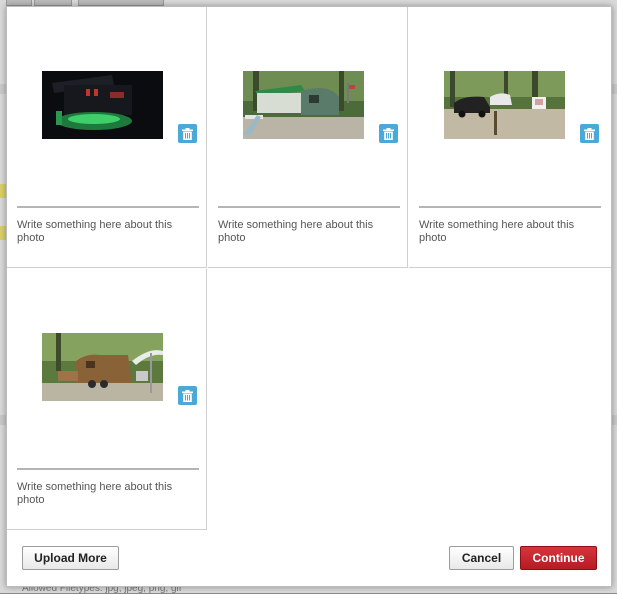 The width and height of the screenshot is (617, 594). Describe the element at coordinates (481, 558) in the screenshot. I see `cancel-button: Cancel` at that location.